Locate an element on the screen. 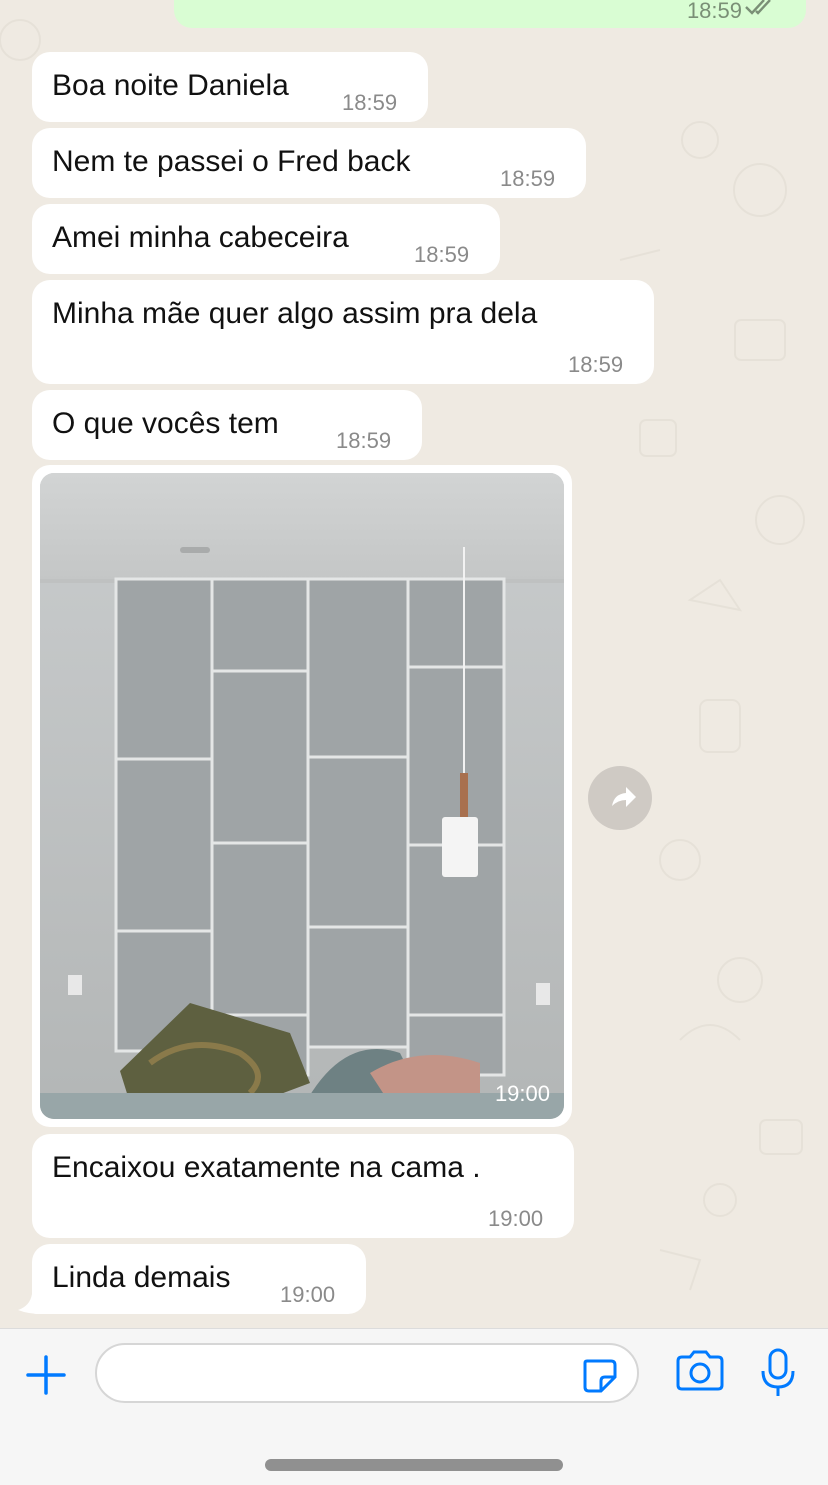  message-bubble: O que vocês tem 18:59 is located at coordinates (227, 425).